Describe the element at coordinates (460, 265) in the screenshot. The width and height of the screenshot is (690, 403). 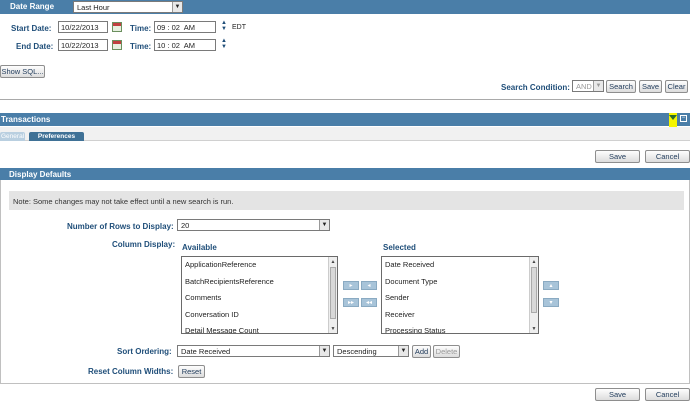
I see `list-item: Date Received` at that location.